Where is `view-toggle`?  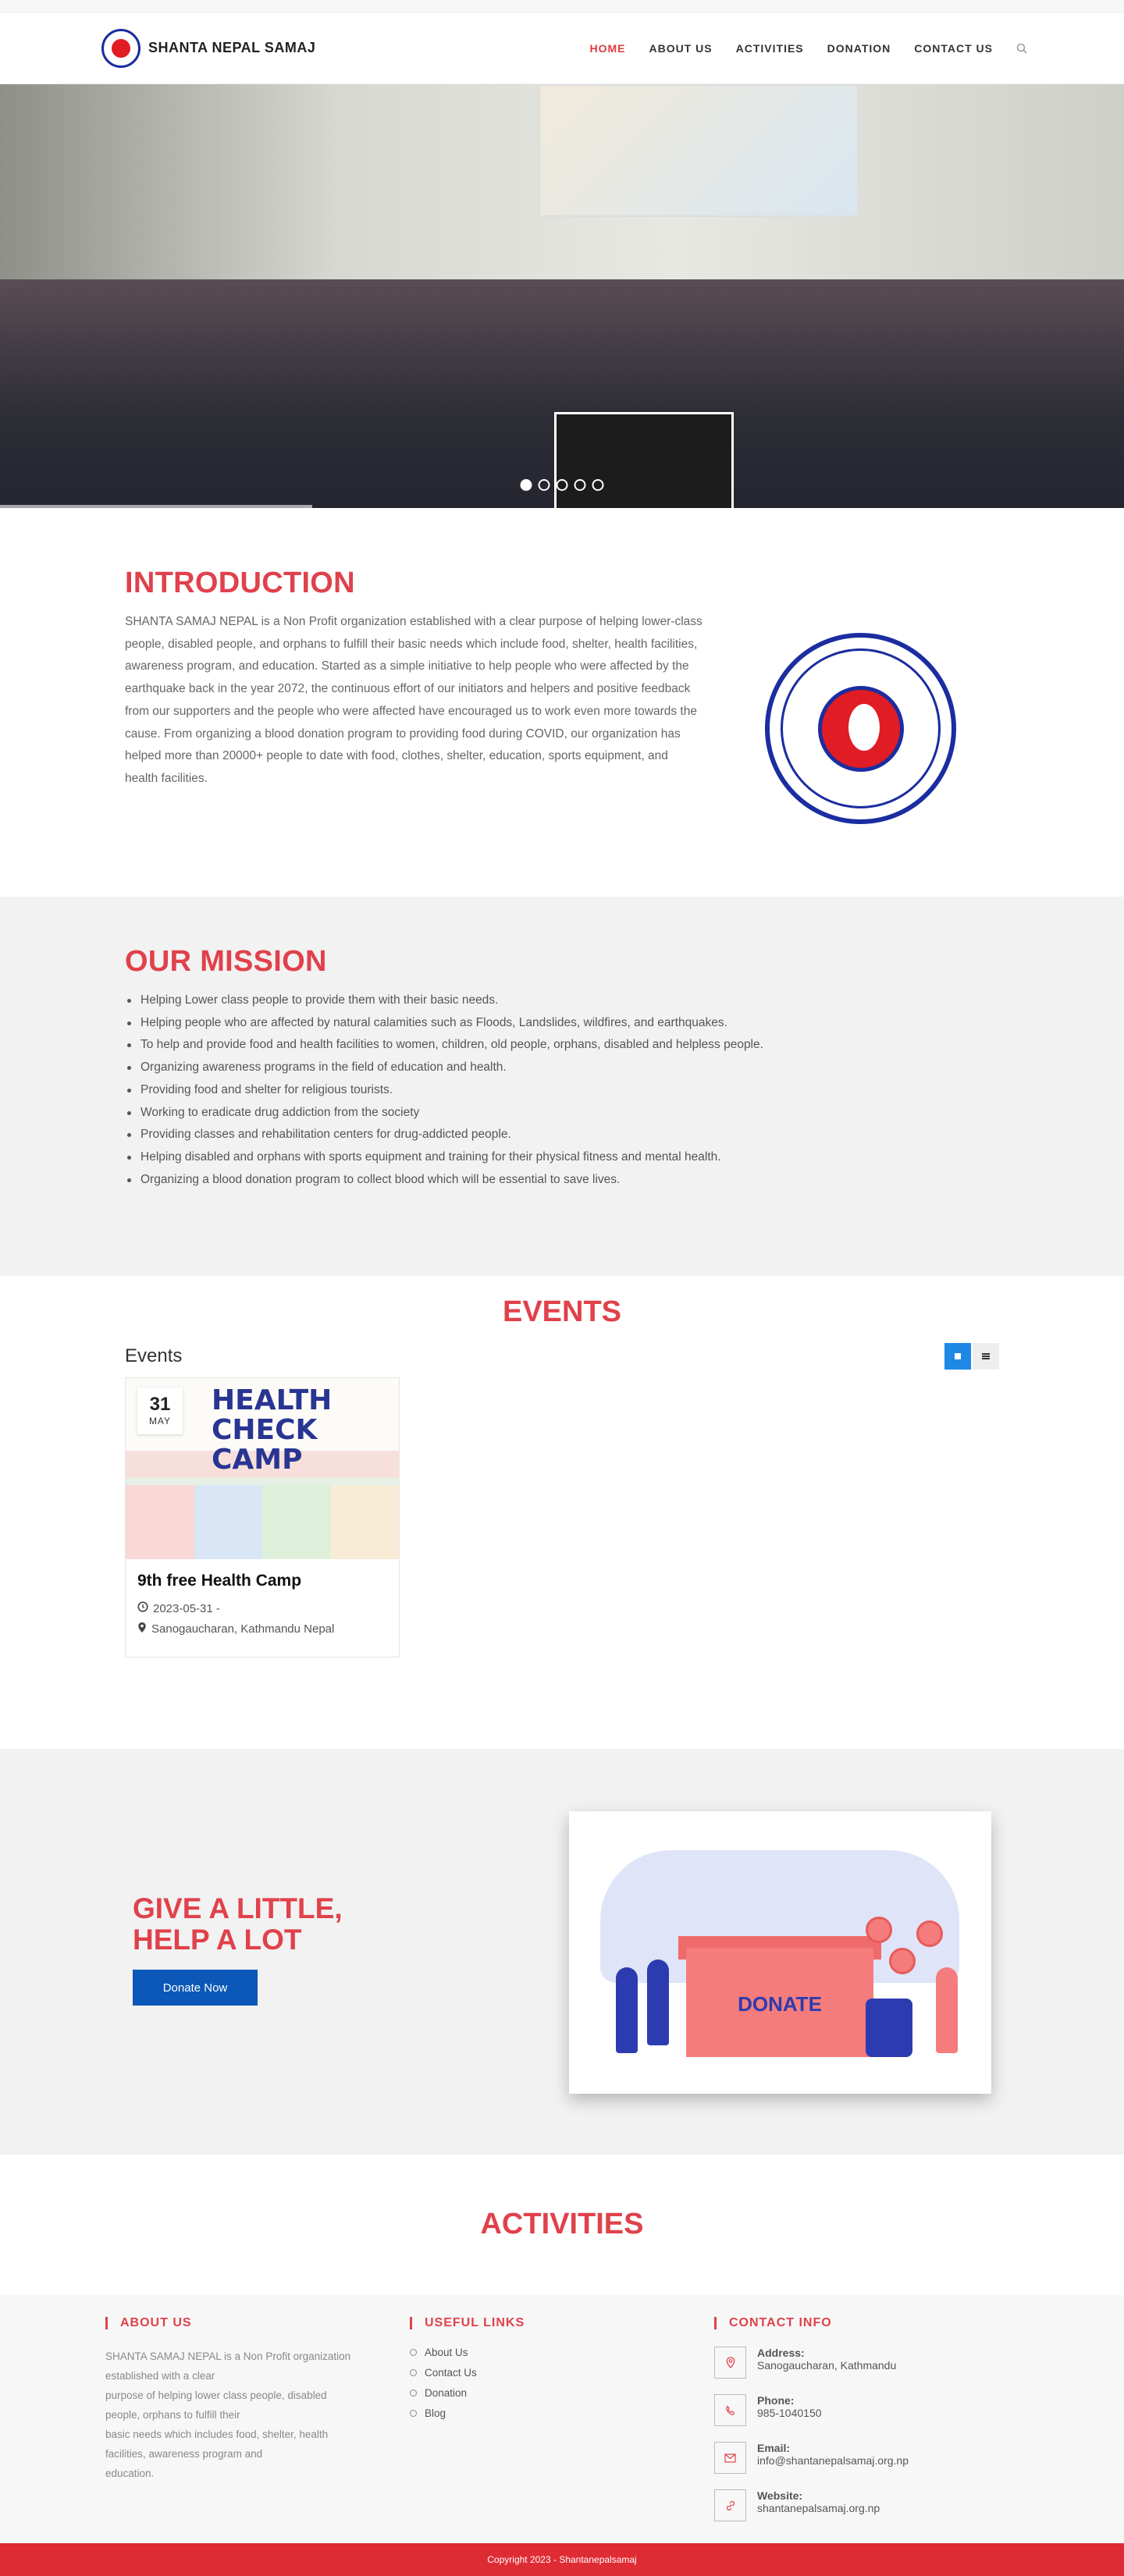 view-toggle is located at coordinates (971, 1356).